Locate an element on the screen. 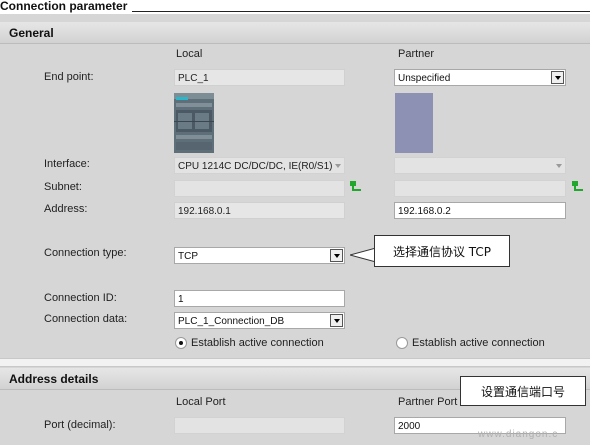  callout-pointer is located at coordinates (362, 256).